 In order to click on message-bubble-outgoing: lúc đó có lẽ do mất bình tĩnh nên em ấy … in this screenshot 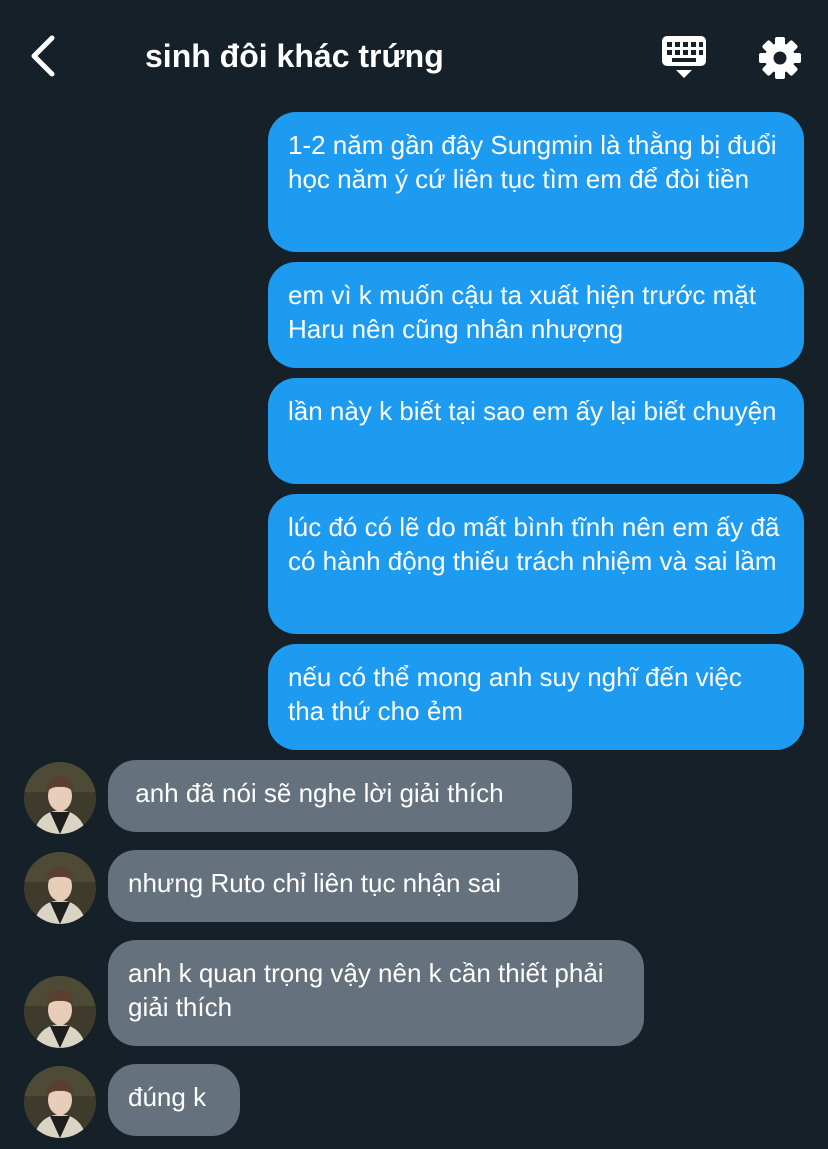, I will do `click(536, 564)`.